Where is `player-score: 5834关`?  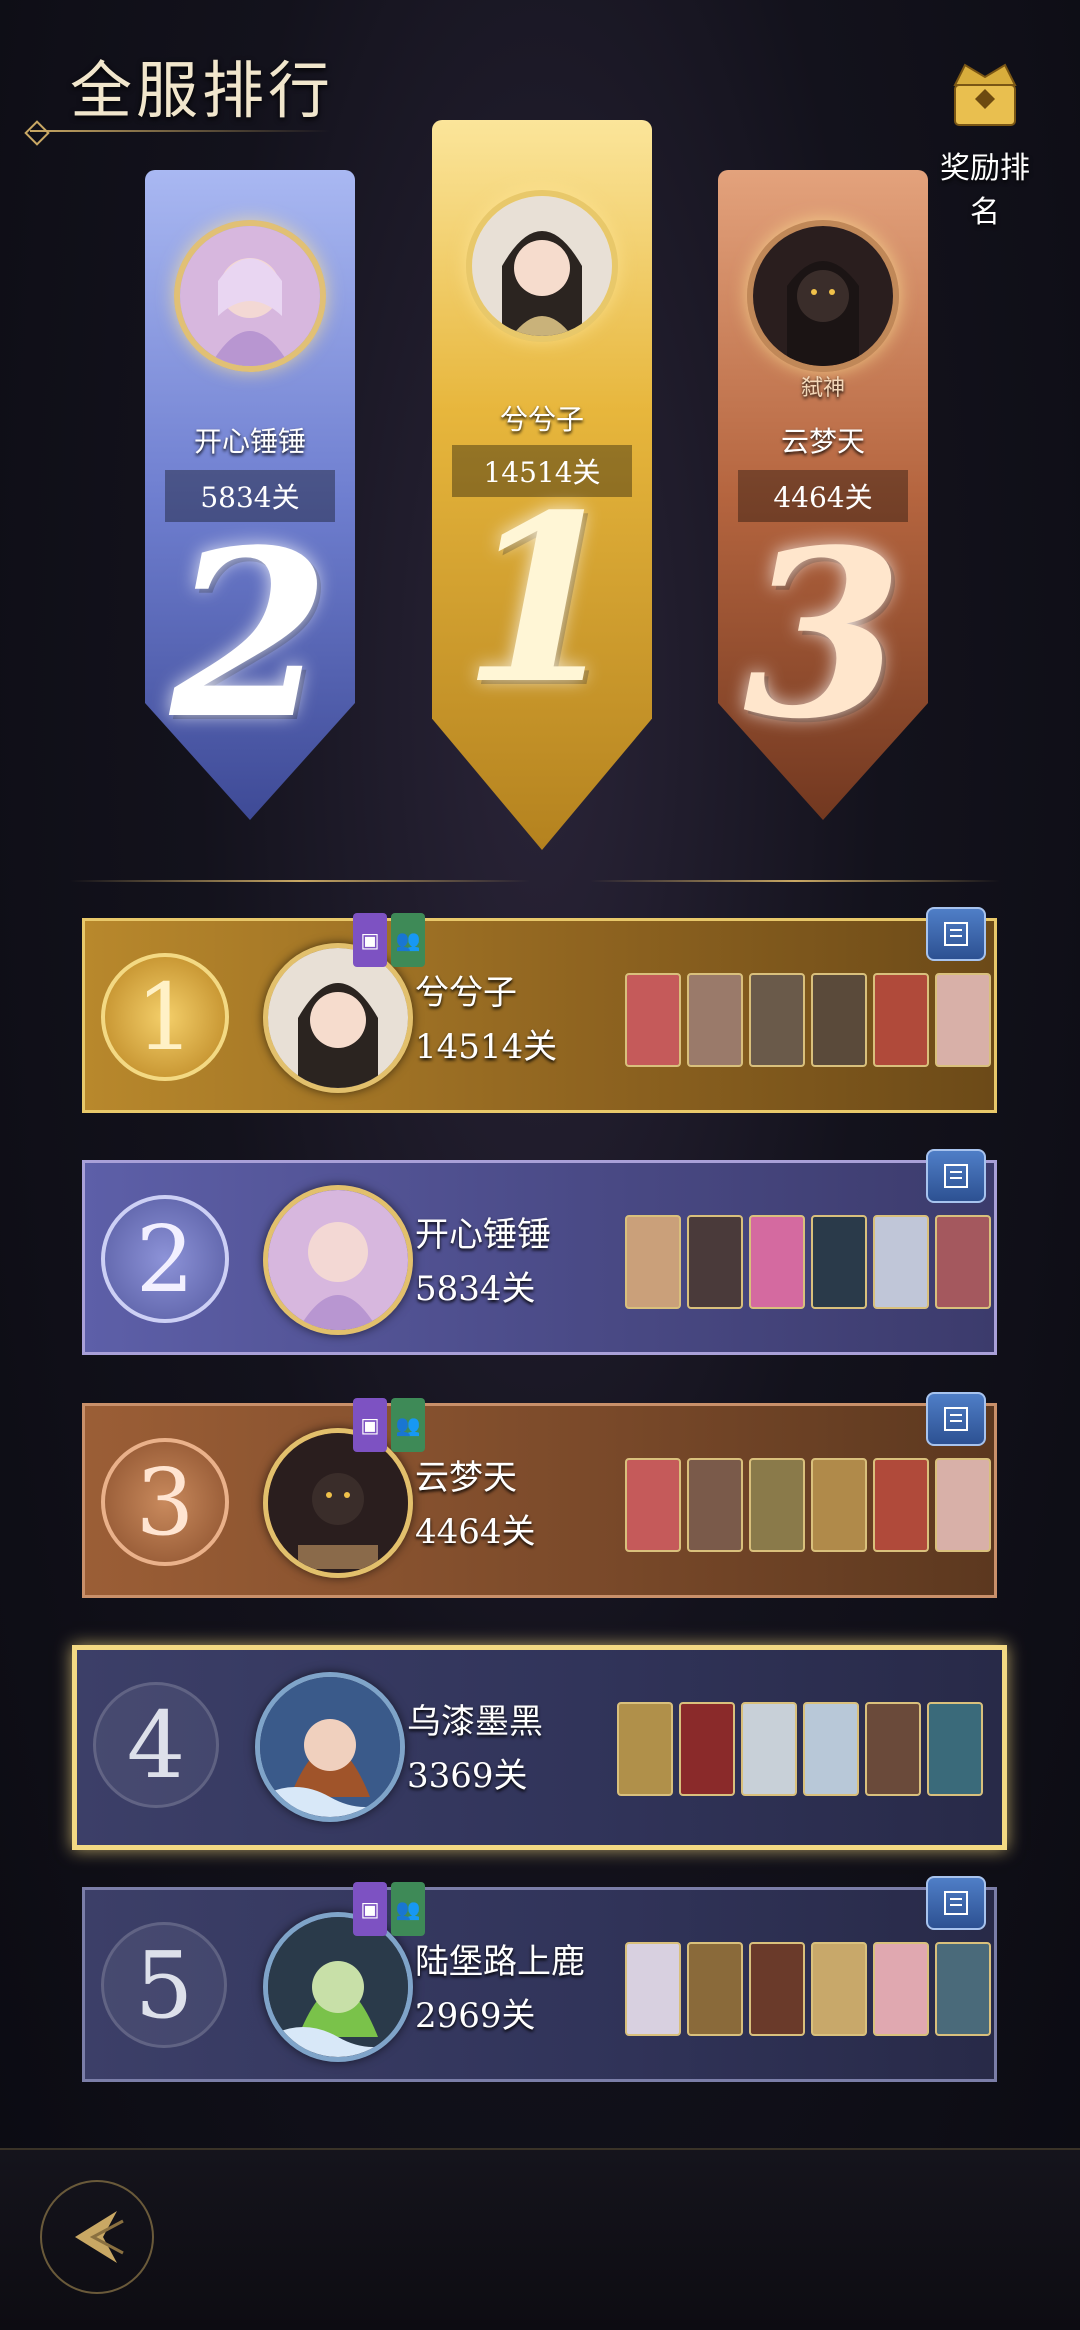 player-score: 5834关 is located at coordinates (475, 1289).